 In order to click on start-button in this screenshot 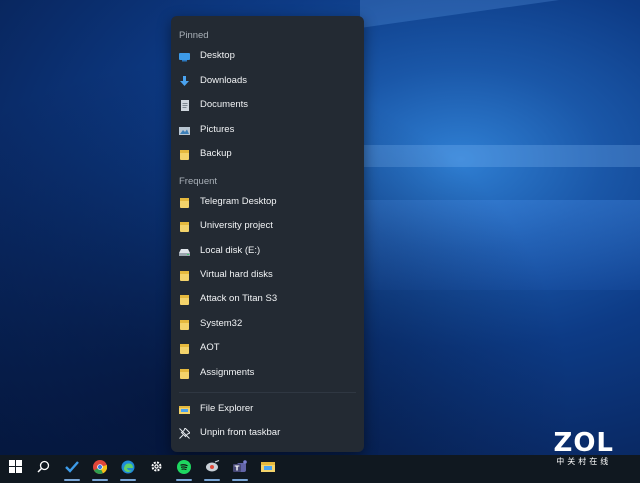, I will do `click(15, 469)`.